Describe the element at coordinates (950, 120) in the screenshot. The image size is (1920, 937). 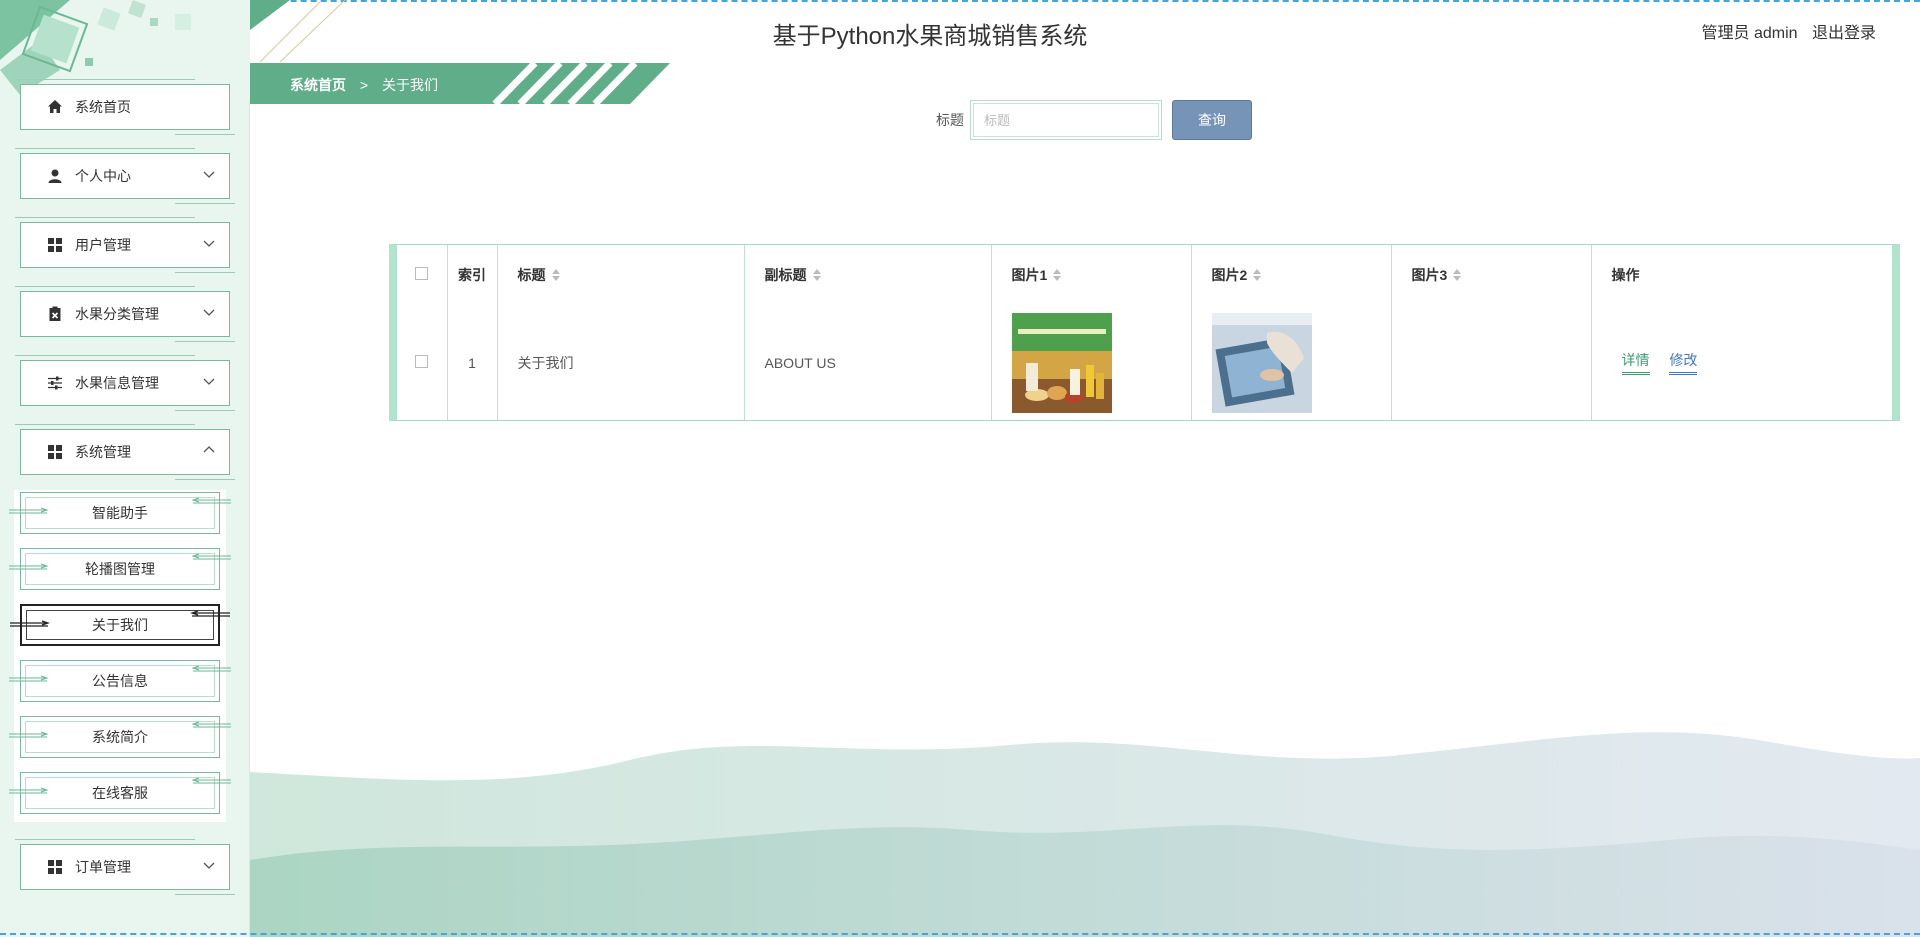
I see `search-label: 标题` at that location.